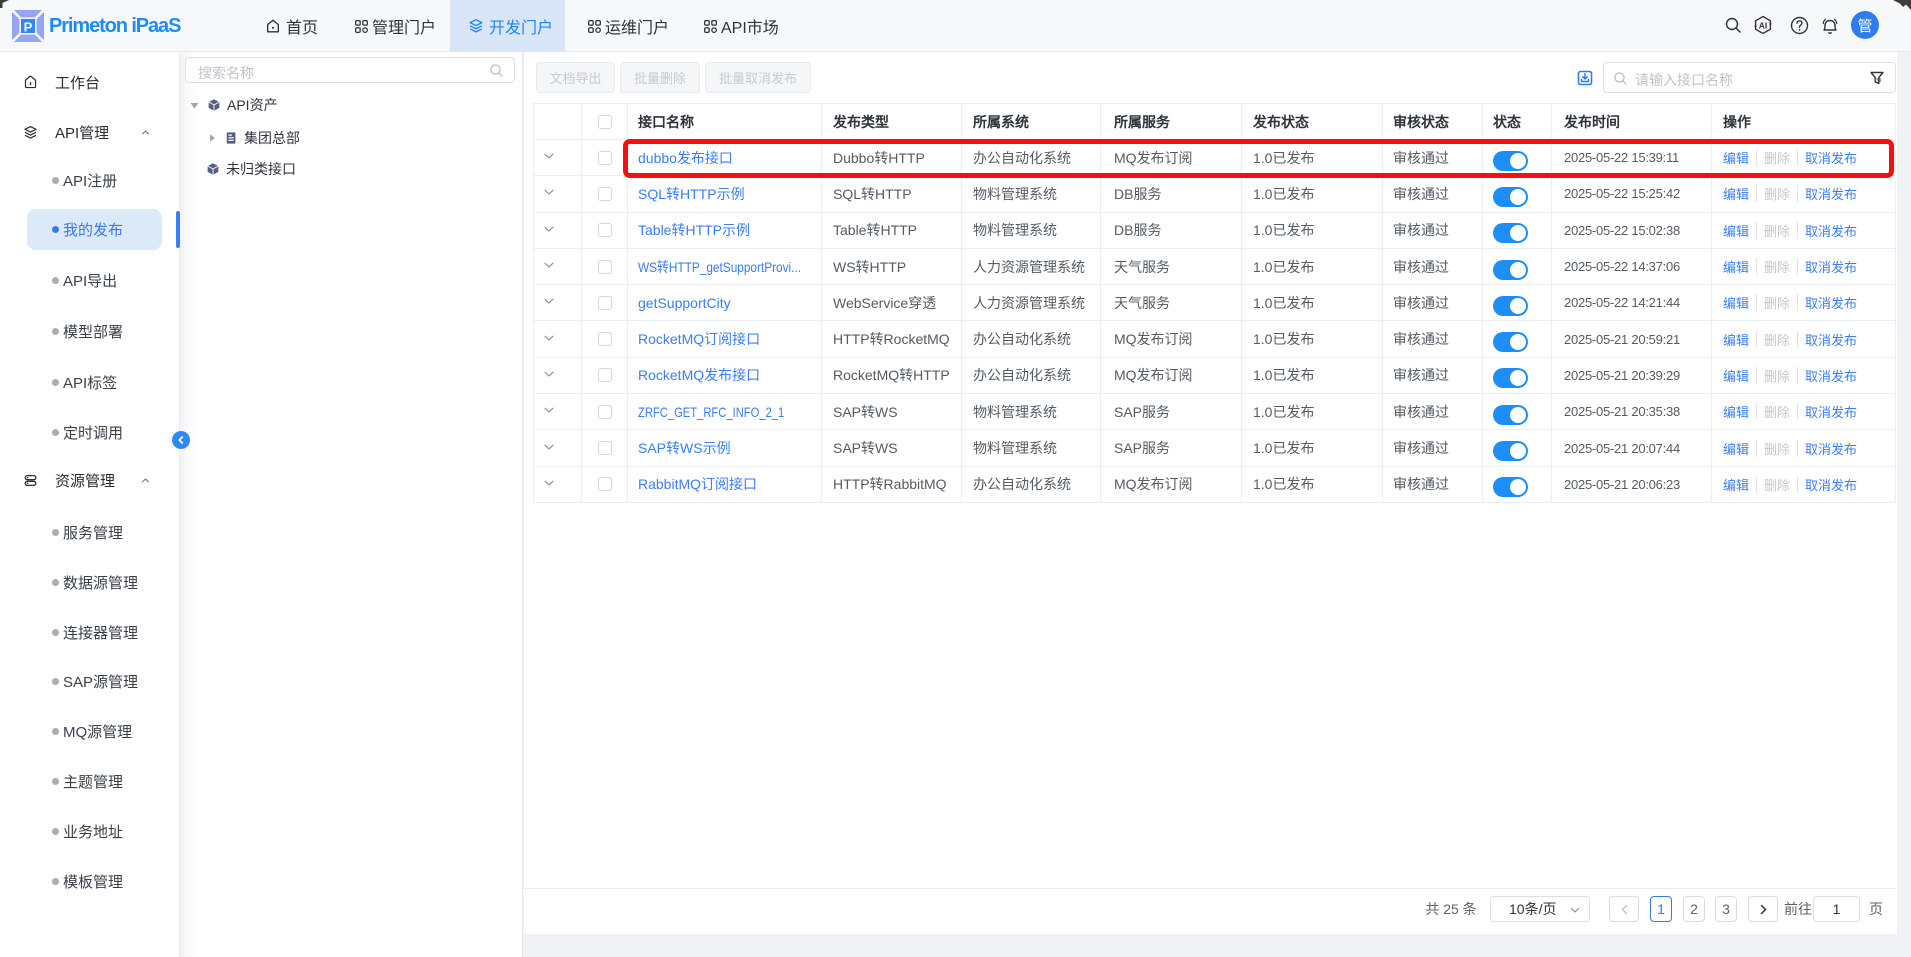 This screenshot has width=1911, height=957. Describe the element at coordinates (1763, 26) in the screenshot. I see `svg-text: AI` at that location.